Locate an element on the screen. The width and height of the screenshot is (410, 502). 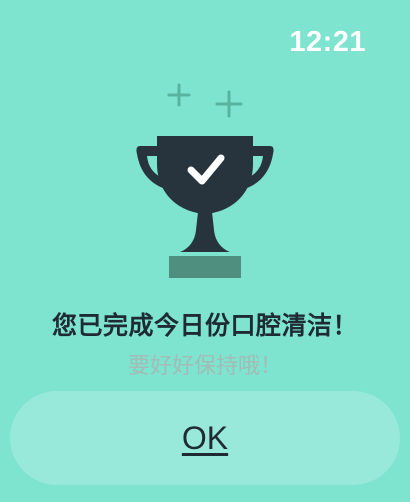
completion-title: 您已完成今日份口腔清洁！ is located at coordinates (204, 325).